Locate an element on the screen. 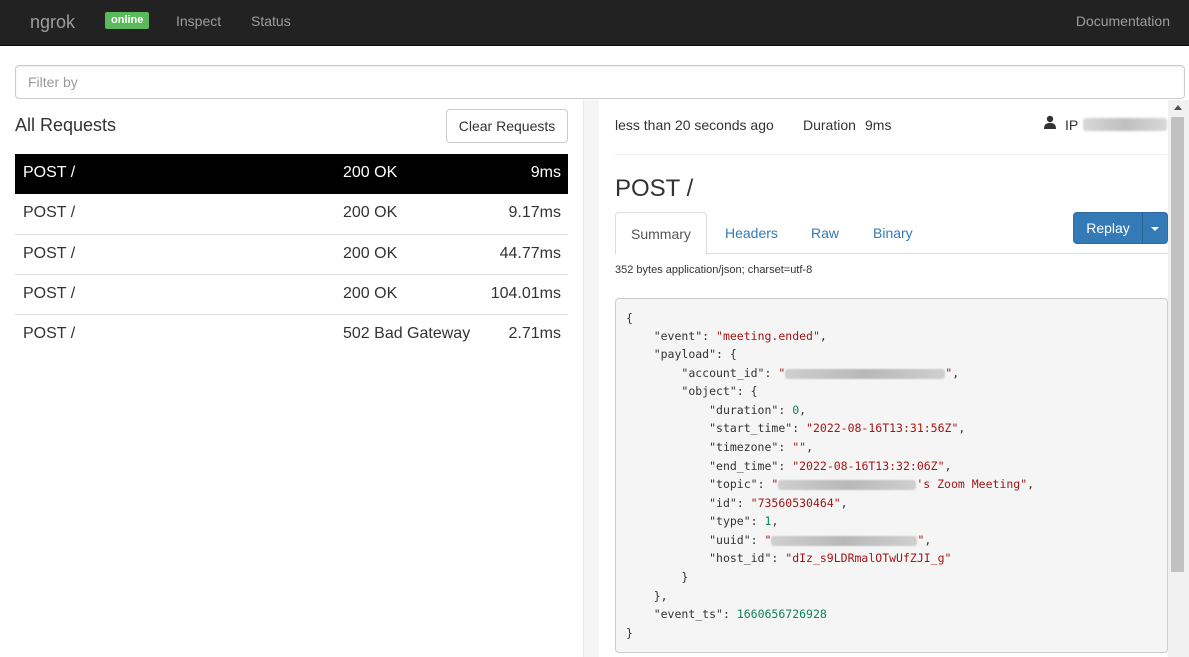 This screenshot has height=657, width=1189. json-line: "object": { is located at coordinates (719, 391).